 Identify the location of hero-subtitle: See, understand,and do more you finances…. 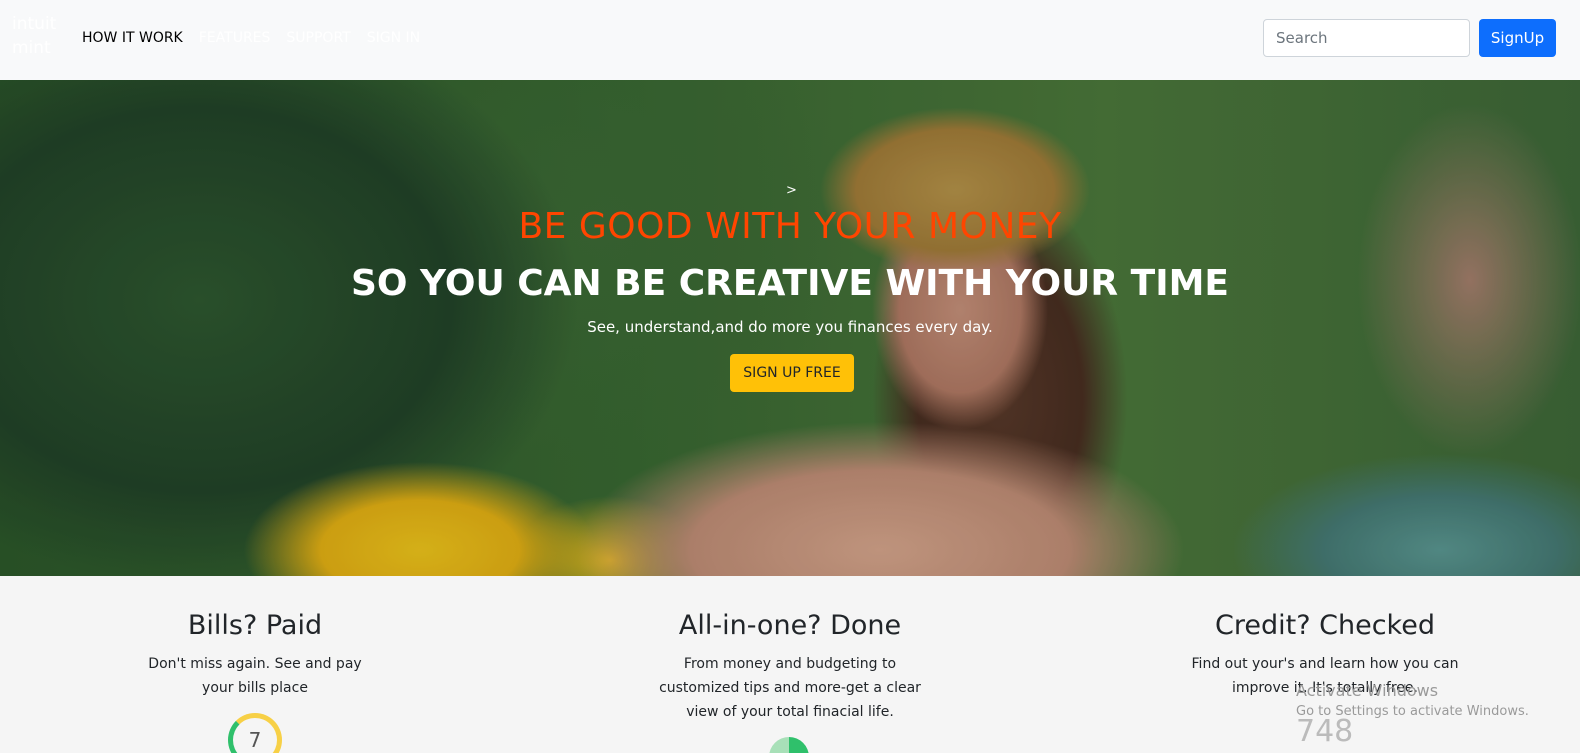
(790, 327).